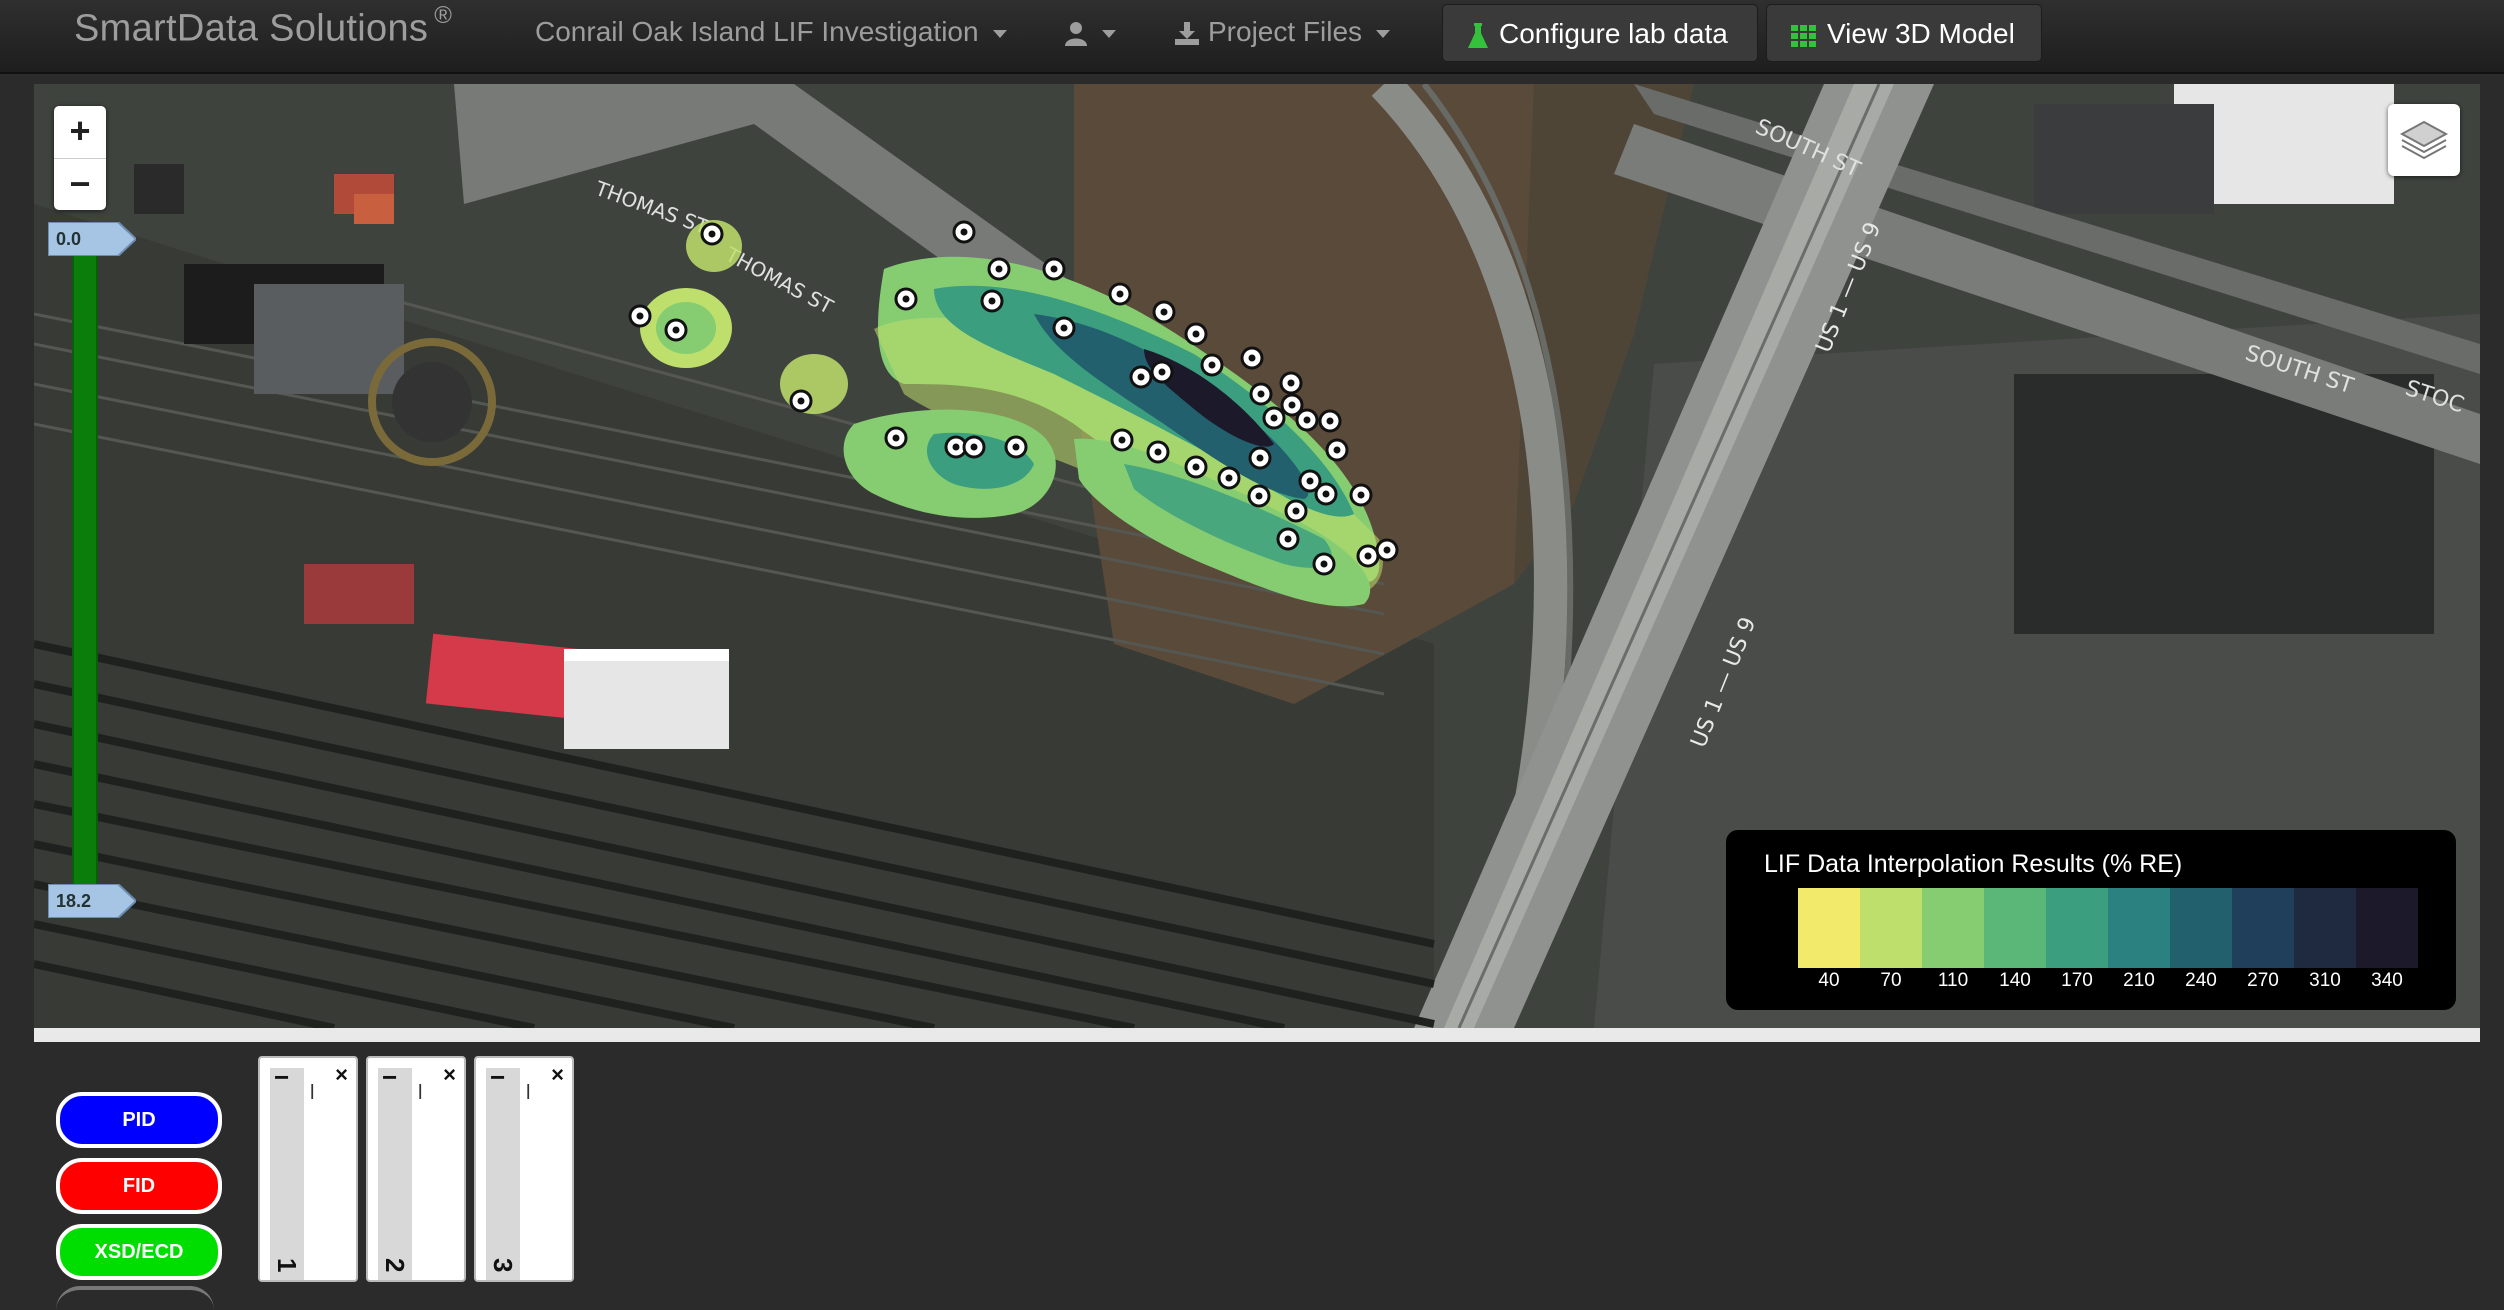 This screenshot has height=1310, width=2504. I want to click on boring-number: 3, so click(503, 1265).